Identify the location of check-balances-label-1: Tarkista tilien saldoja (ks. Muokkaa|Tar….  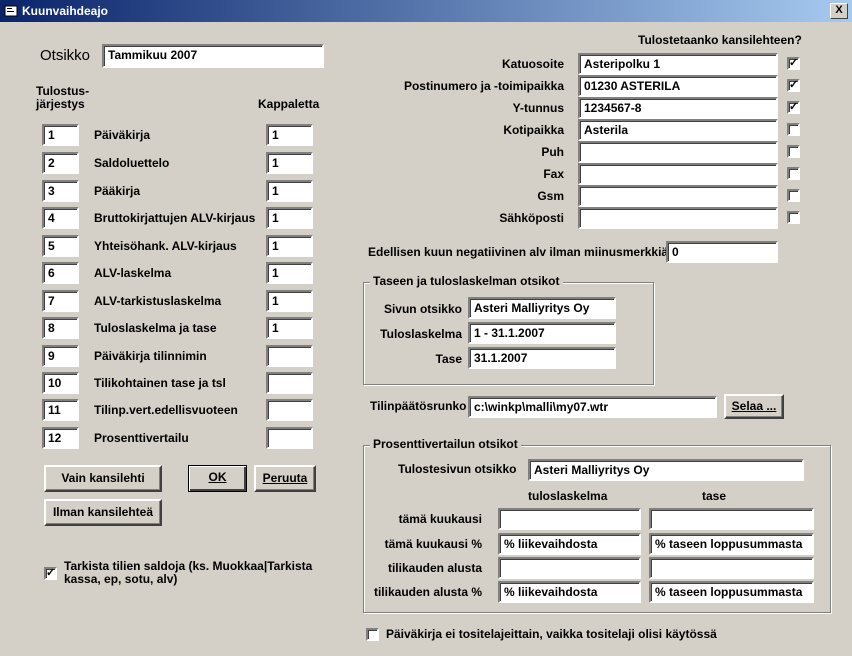
(188, 566).